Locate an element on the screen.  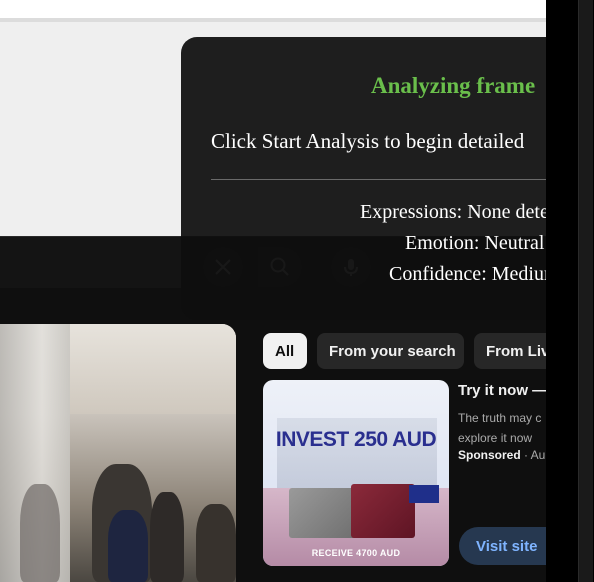
australian-flag-icon is located at coordinates (424, 494).